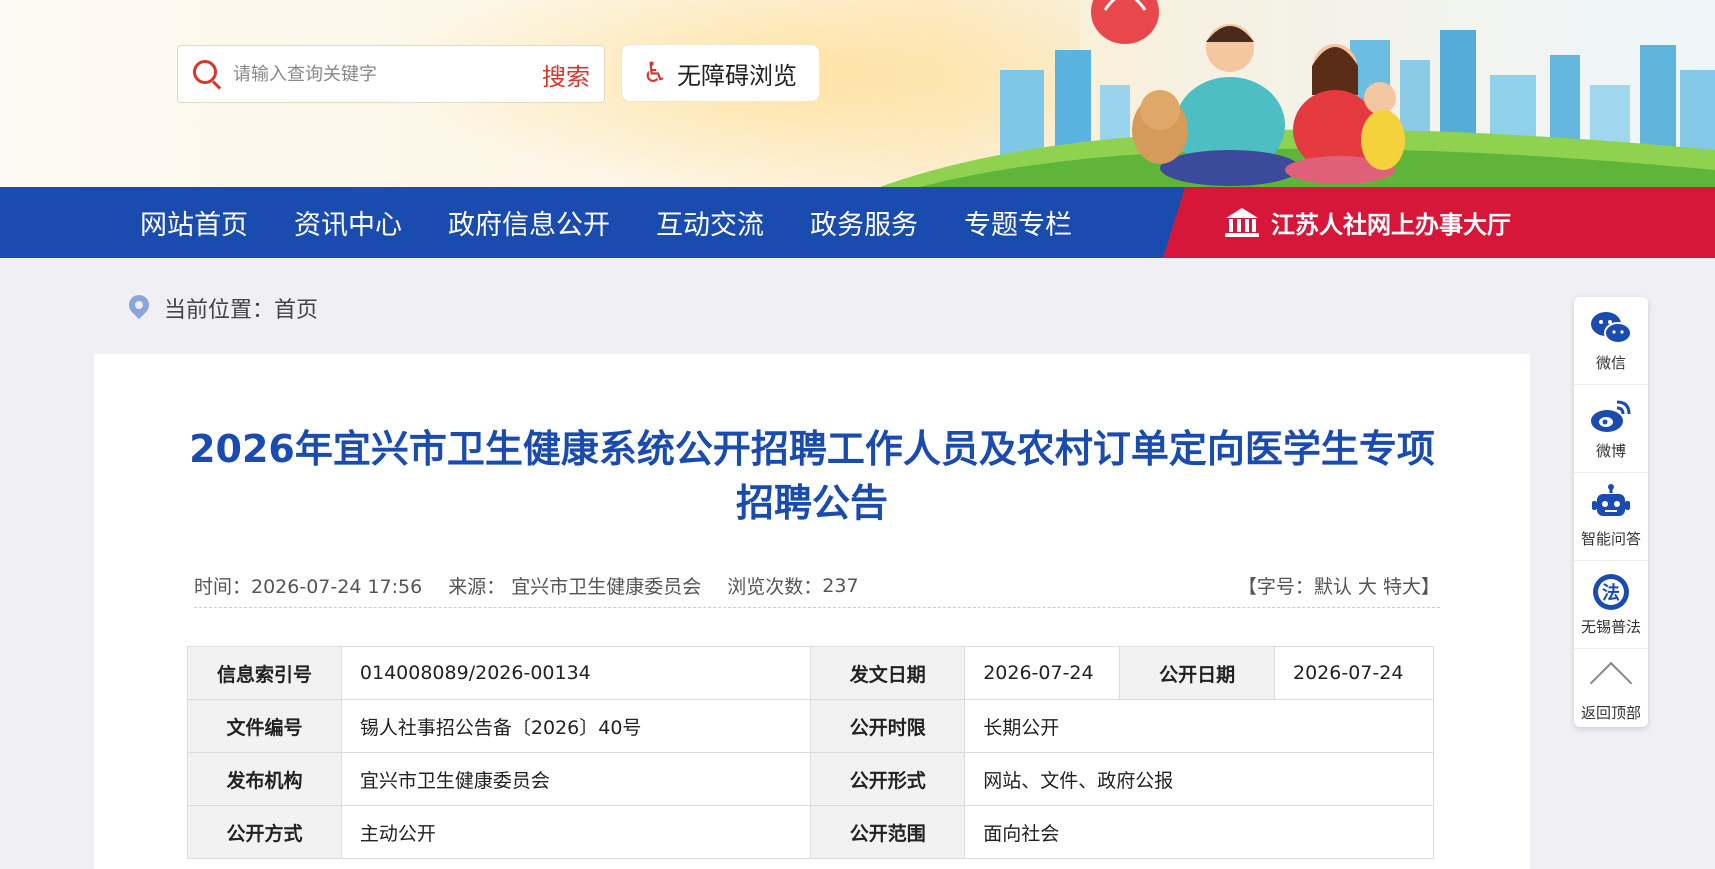 Image resolution: width=1715 pixels, height=869 pixels. I want to click on label-disclosure-scope: 公开范围, so click(888, 832).